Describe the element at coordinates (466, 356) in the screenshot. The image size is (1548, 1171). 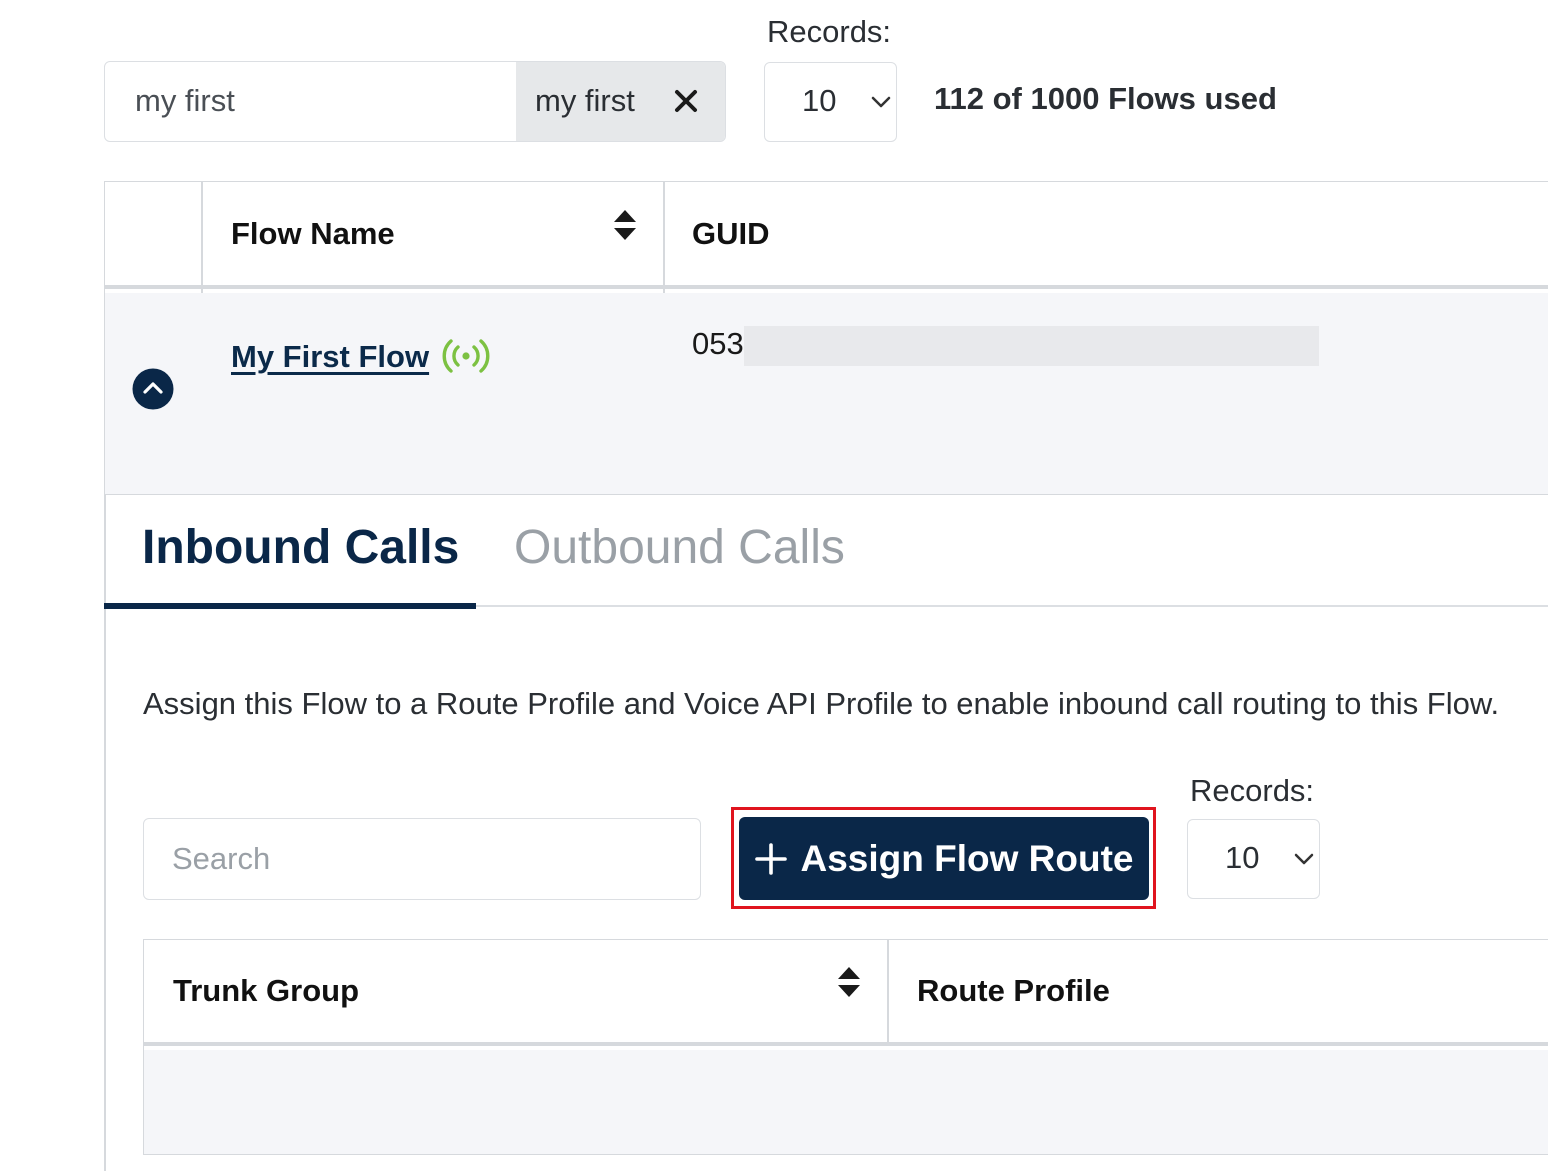
I see `live-broadcast-icon` at that location.